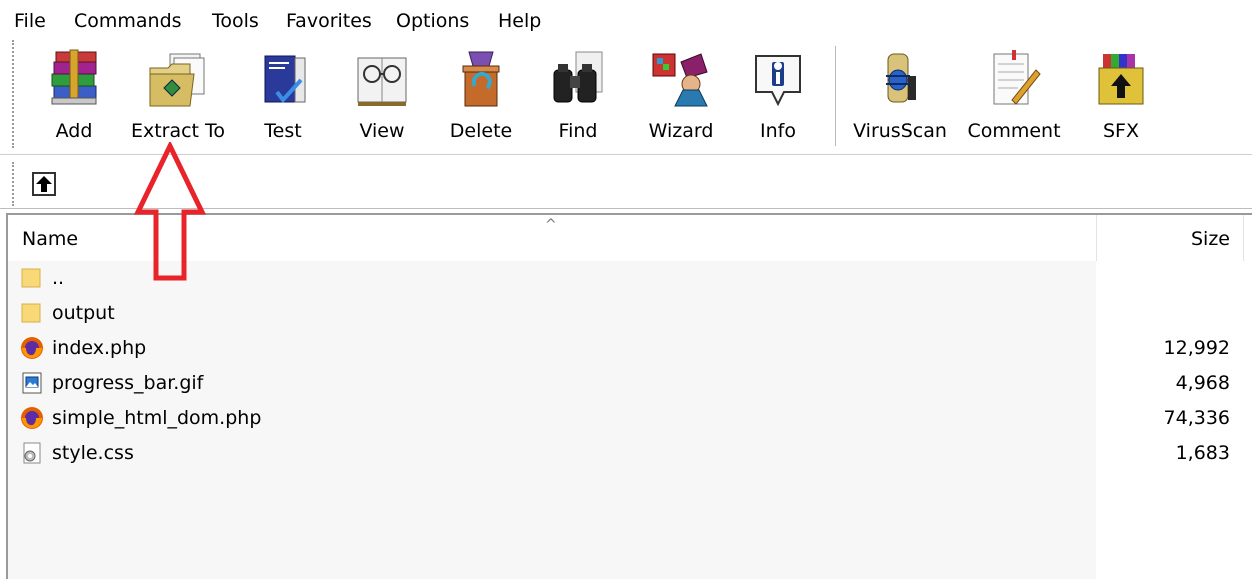 The width and height of the screenshot is (1252, 579). Describe the element at coordinates (630, 383) in the screenshot. I see `file-row-progress-bar-gif: progress_bar.gif 4,968` at that location.